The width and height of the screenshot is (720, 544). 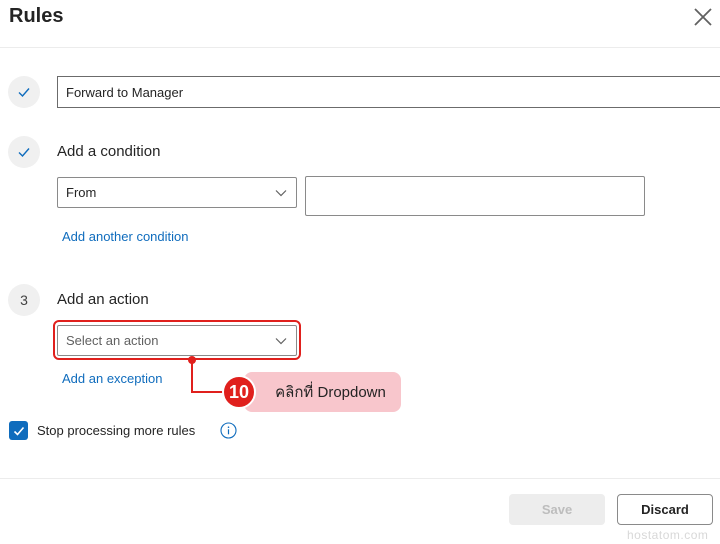 I want to click on action-select: Select an action, so click(x=177, y=340).